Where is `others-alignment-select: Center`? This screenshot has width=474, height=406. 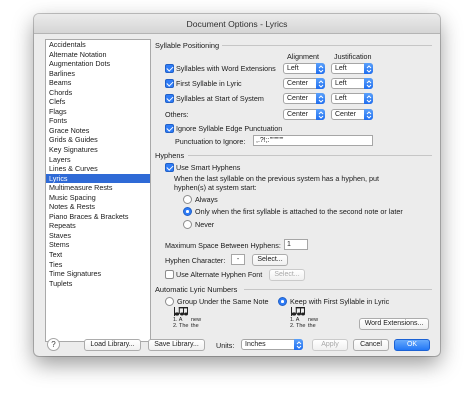
others-alignment-select: Center is located at coordinates (304, 114).